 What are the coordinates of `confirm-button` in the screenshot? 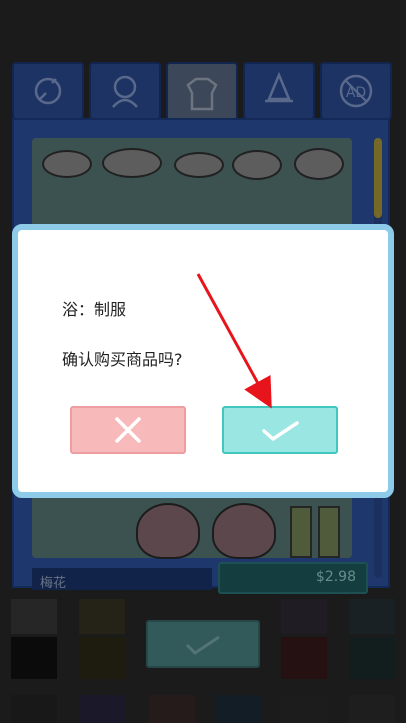 It's located at (280, 430).